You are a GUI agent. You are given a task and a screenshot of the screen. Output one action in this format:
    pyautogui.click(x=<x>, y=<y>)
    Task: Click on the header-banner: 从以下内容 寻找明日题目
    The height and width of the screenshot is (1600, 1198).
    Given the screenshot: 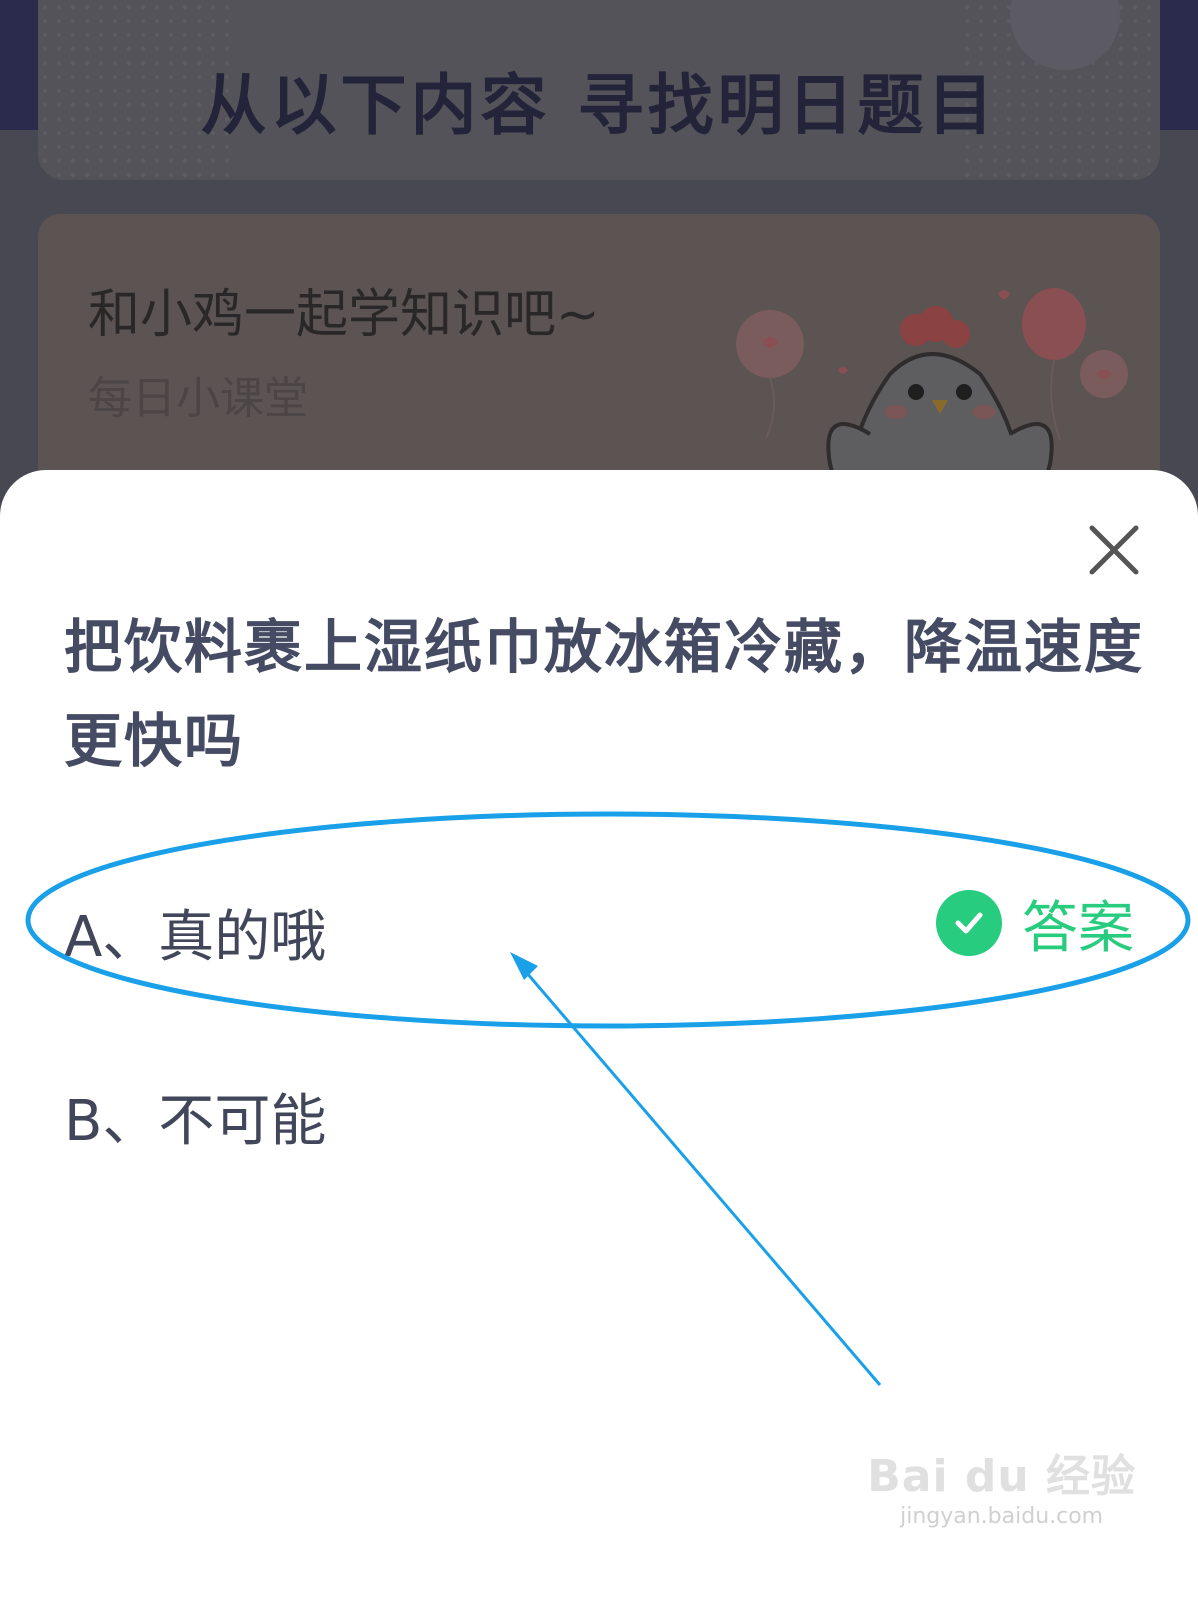 What is the action you would take?
    pyautogui.click(x=599, y=90)
    